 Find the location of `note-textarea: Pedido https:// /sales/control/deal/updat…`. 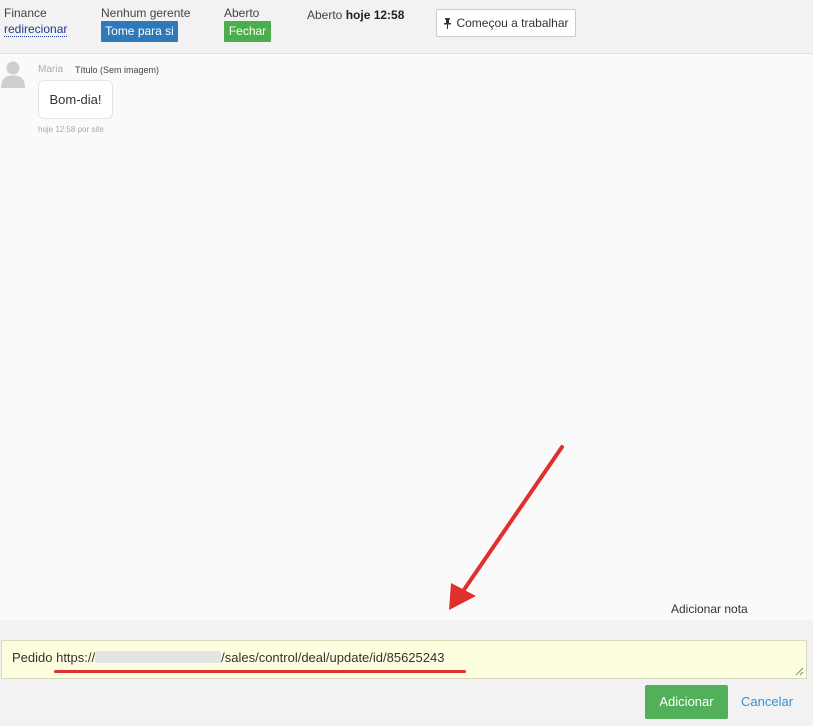

note-textarea: Pedido https:// /sales/control/deal/updat… is located at coordinates (404, 659).